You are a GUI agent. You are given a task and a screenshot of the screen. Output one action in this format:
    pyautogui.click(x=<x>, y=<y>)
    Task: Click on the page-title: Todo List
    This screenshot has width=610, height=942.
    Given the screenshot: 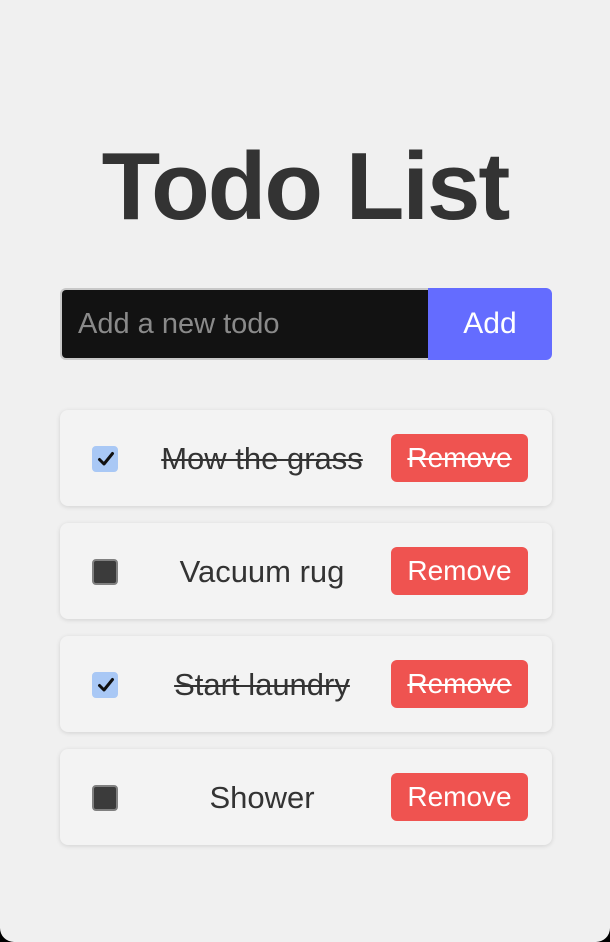 What is the action you would take?
    pyautogui.click(x=306, y=186)
    